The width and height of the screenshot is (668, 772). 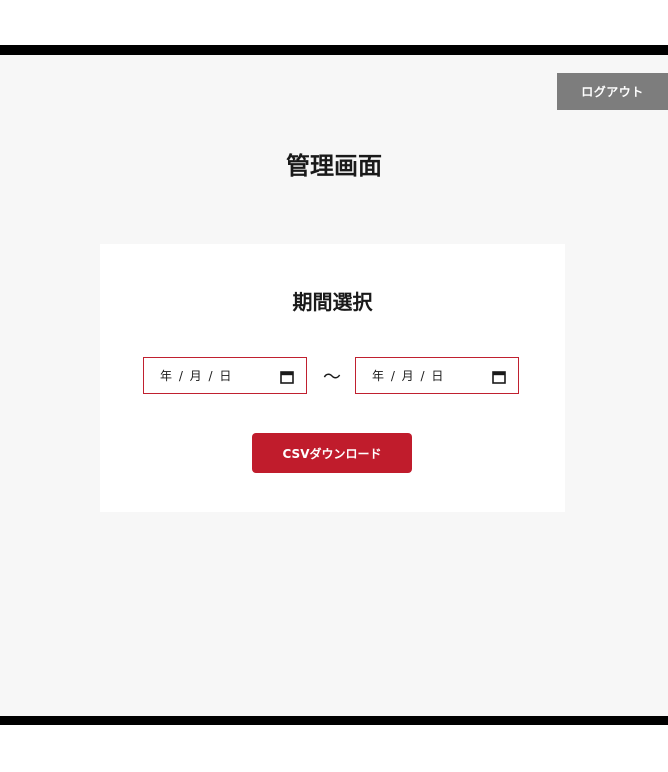 What do you see at coordinates (196, 376) in the screenshot?
I see `start-date-placeholder: 年 / 月 / 日` at bounding box center [196, 376].